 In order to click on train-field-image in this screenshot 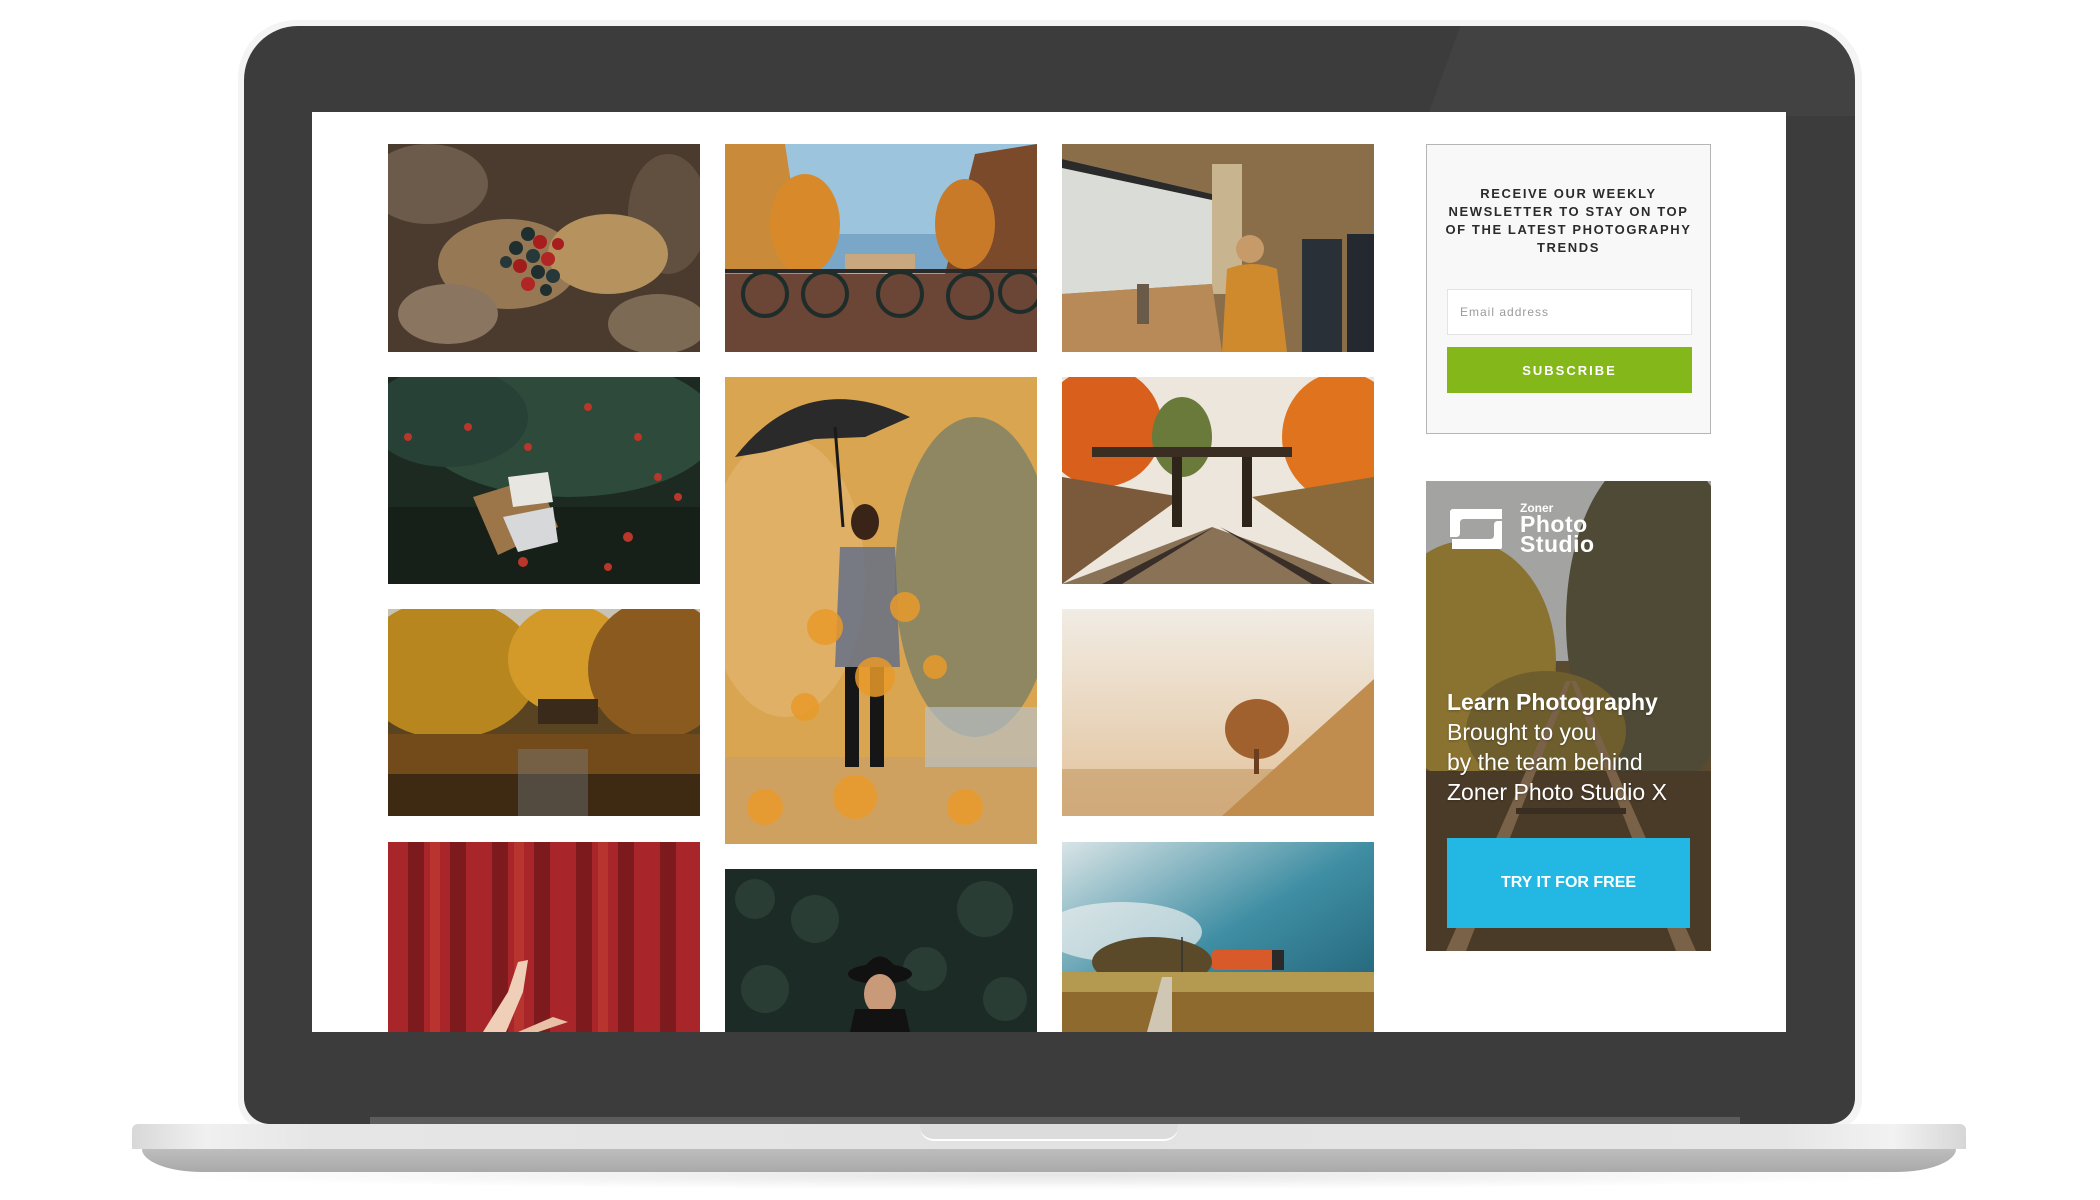, I will do `click(1218, 937)`.